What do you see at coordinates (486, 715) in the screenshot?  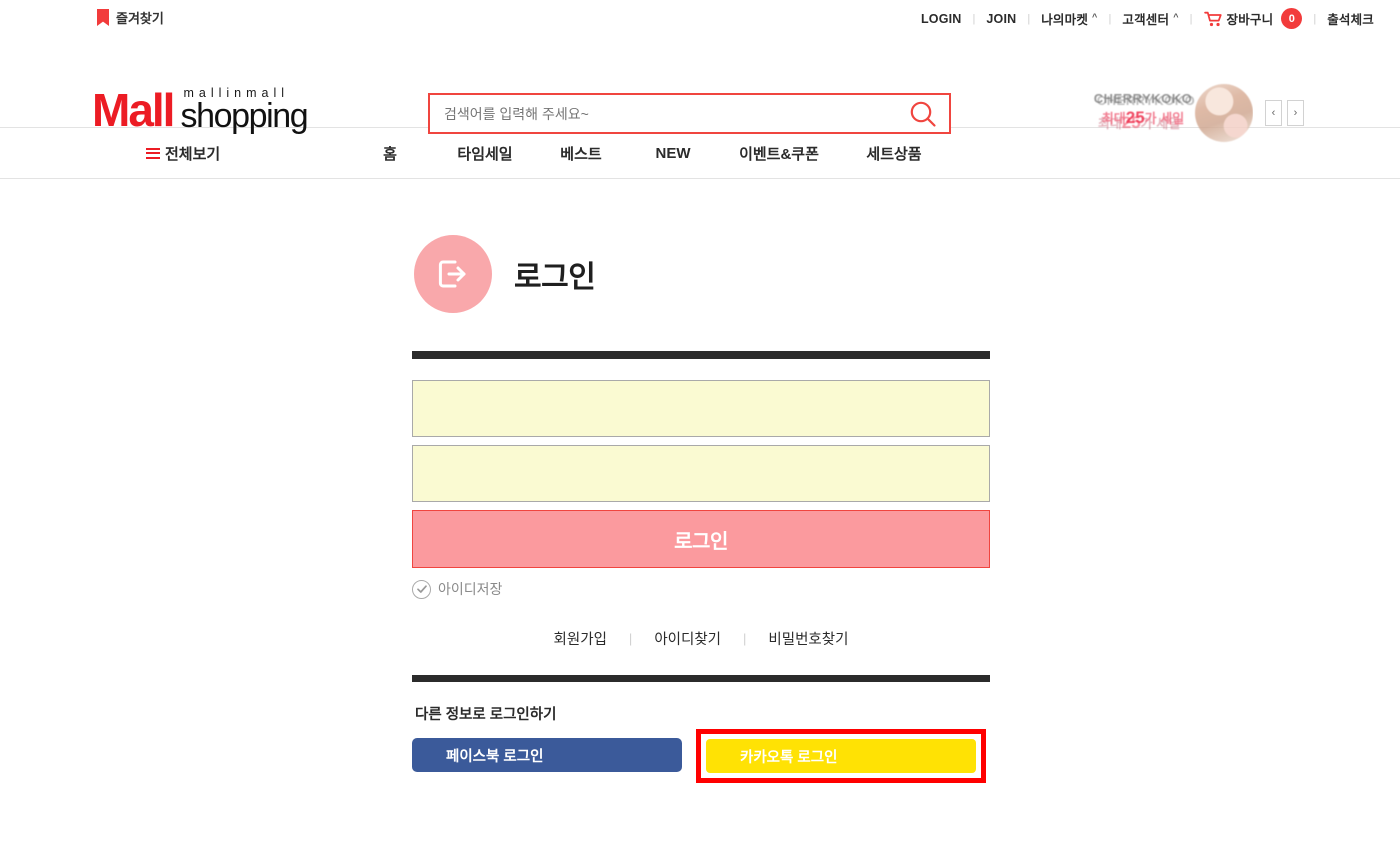 I see `sns-login-title: 다른 정보로 로그인하기` at bounding box center [486, 715].